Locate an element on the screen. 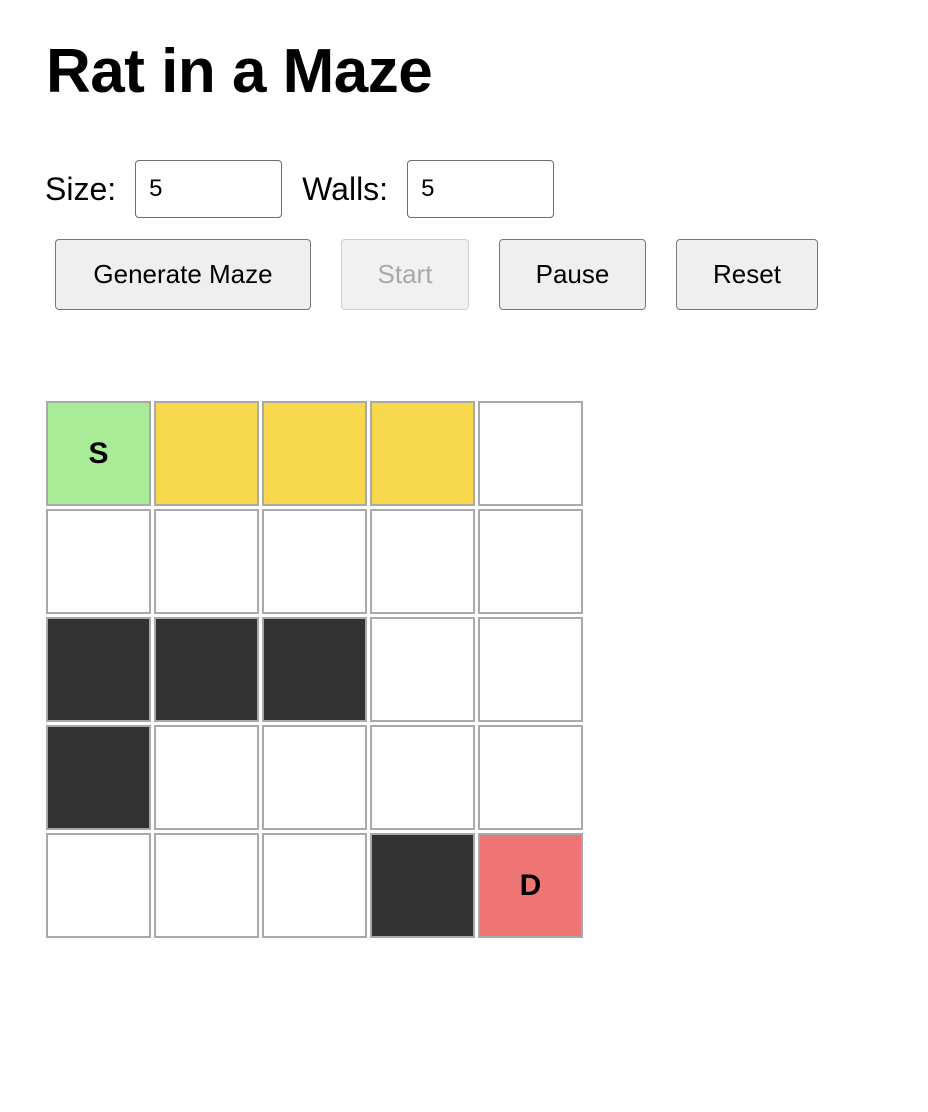 The height and width of the screenshot is (1112, 928). maze-cell-open-r4-c1 is located at coordinates (206, 885).